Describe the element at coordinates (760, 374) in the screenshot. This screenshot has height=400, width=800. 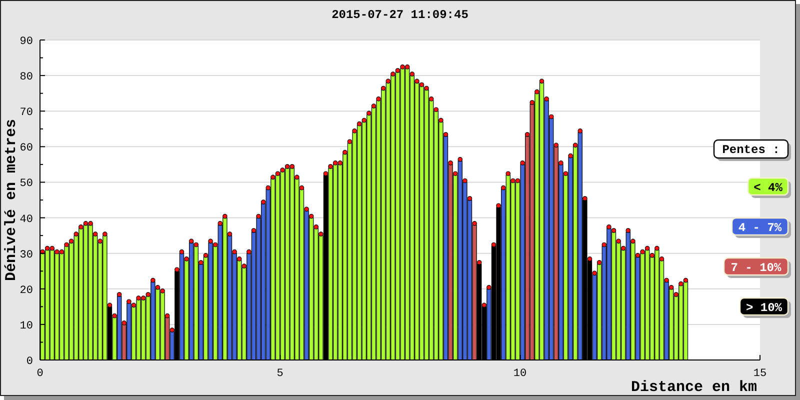
I see `tick-label: 15` at that location.